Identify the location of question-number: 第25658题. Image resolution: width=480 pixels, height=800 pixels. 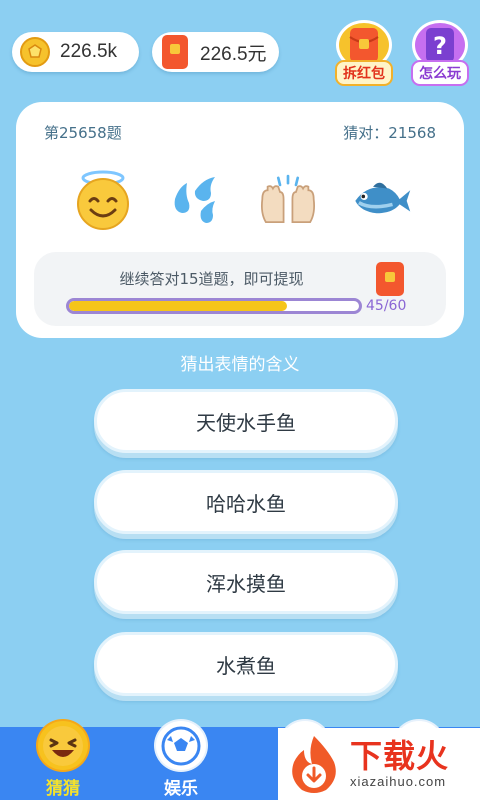
(83, 133).